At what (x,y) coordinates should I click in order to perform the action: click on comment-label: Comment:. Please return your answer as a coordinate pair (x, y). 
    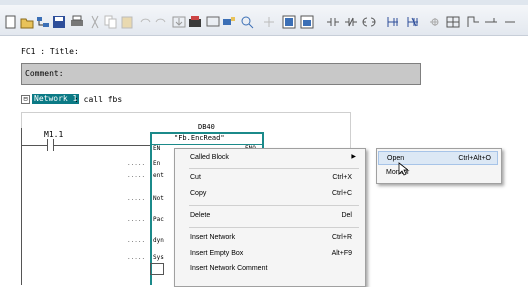
    Looking at the image, I should click on (44, 73).